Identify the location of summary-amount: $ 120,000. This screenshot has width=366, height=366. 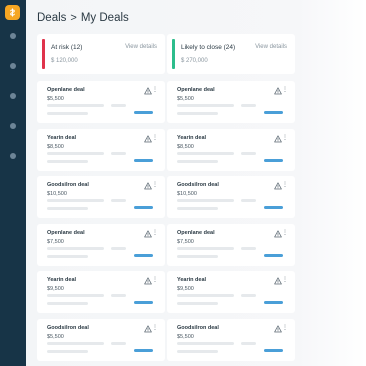
(64, 61).